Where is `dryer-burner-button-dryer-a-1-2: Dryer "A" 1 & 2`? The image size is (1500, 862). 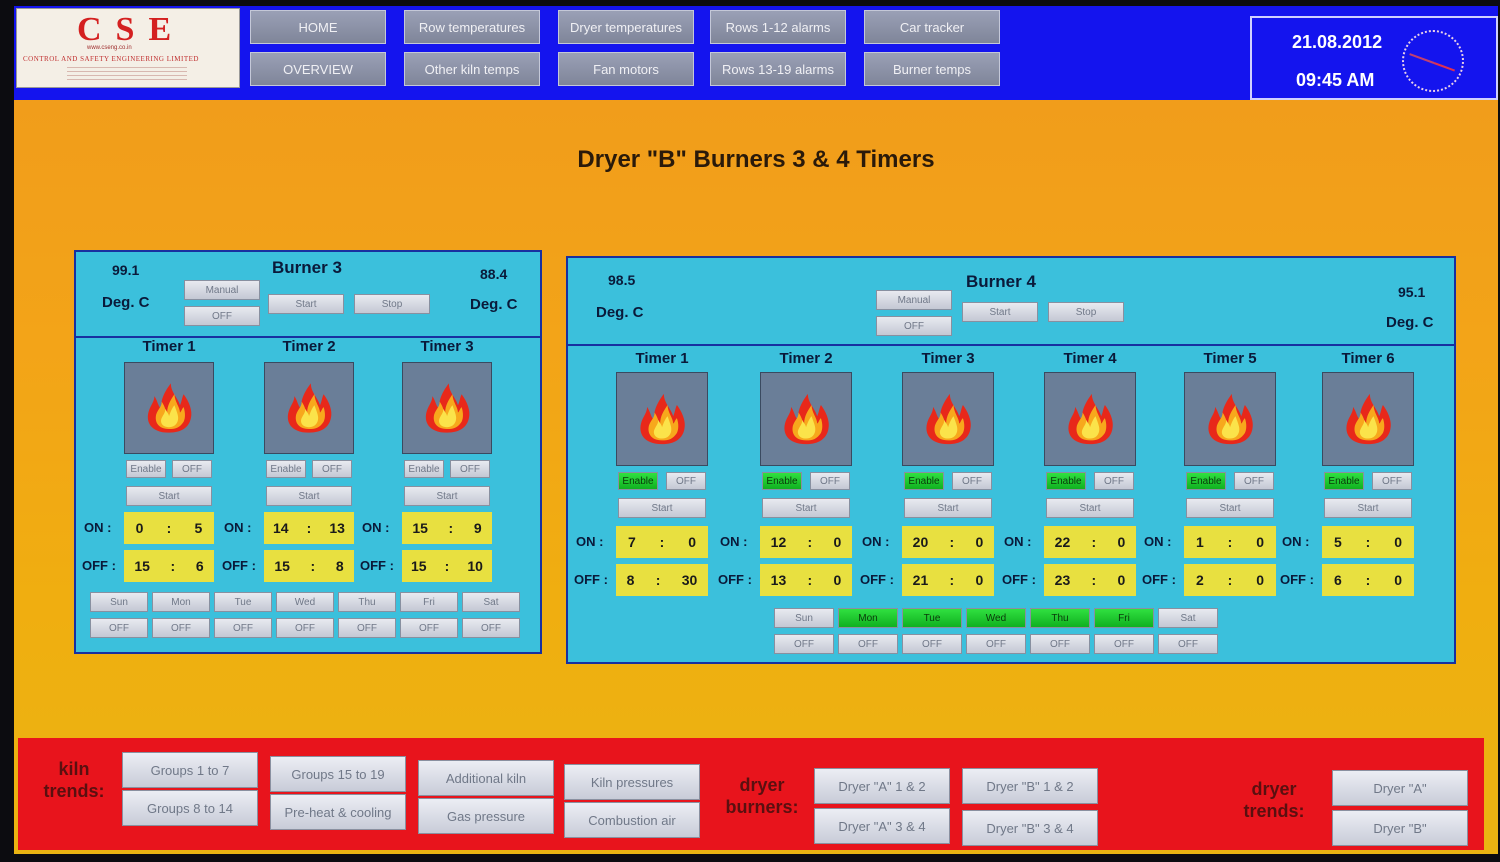 dryer-burner-button-dryer-a-1-2: Dryer "A" 1 & 2 is located at coordinates (882, 786).